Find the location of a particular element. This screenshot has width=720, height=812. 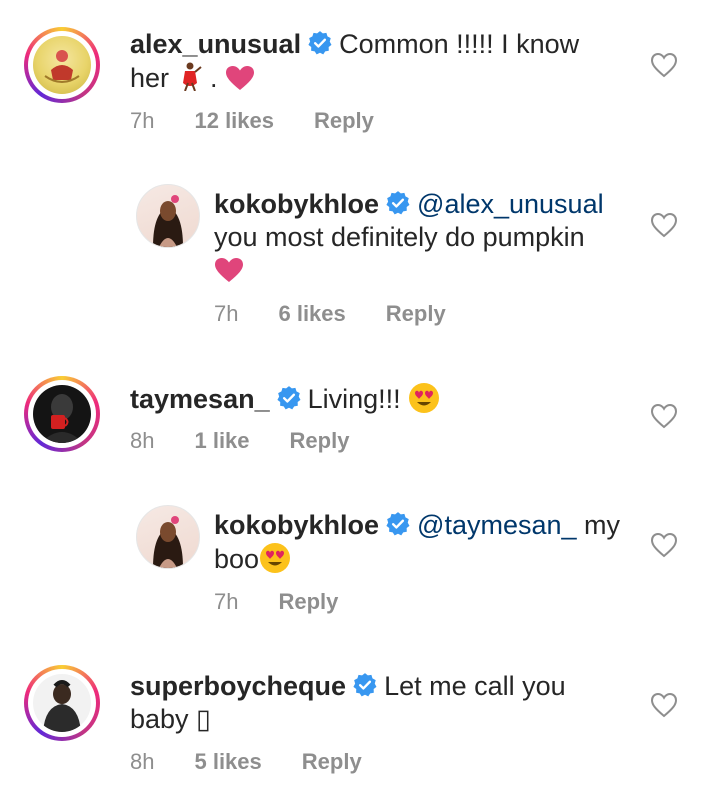

likes-count: 6 likes is located at coordinates (311, 314).